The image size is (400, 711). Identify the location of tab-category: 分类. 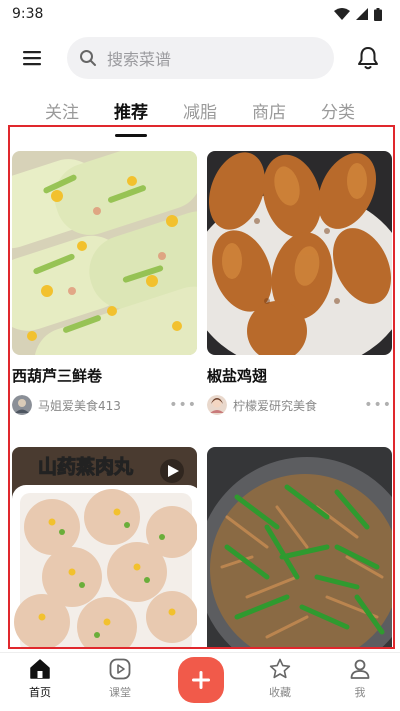
(338, 110).